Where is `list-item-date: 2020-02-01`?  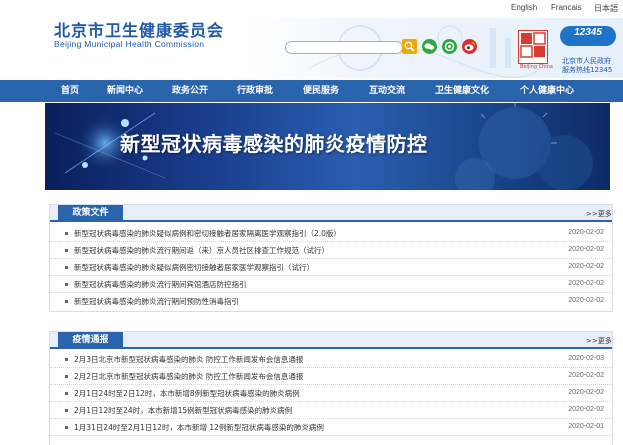
list-item-date: 2020-02-01 is located at coordinates (586, 426).